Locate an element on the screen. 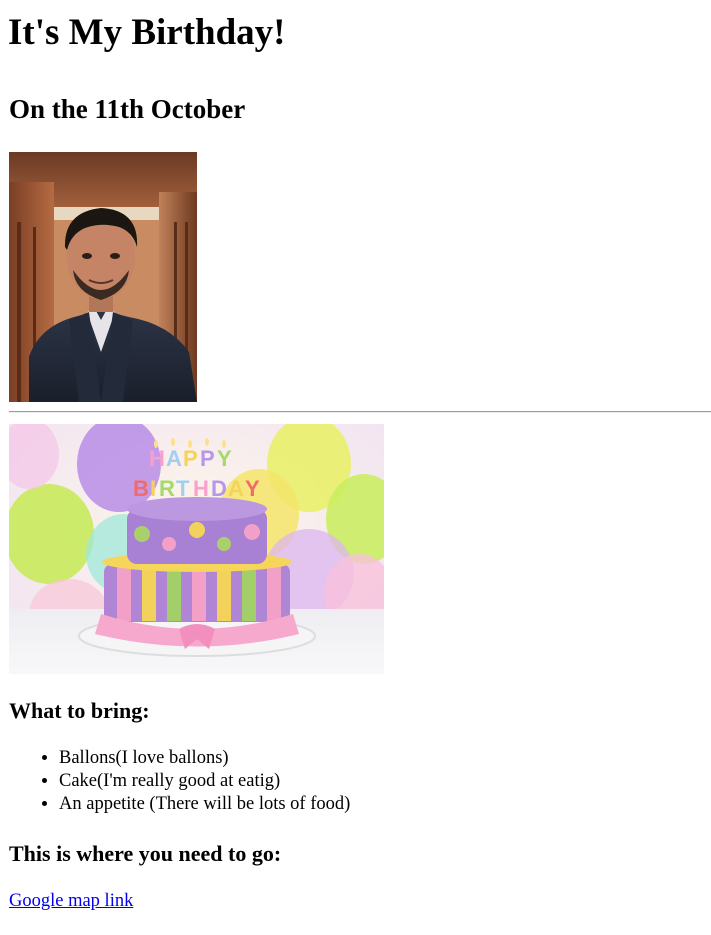  page-subtitle: On the 11th October is located at coordinates (127, 109).